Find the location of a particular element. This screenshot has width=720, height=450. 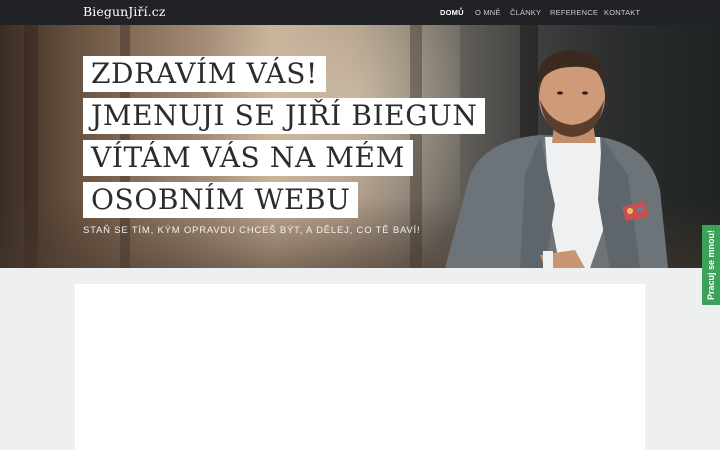

nav-item-kontakt: KONTAKT is located at coordinates (622, 12).